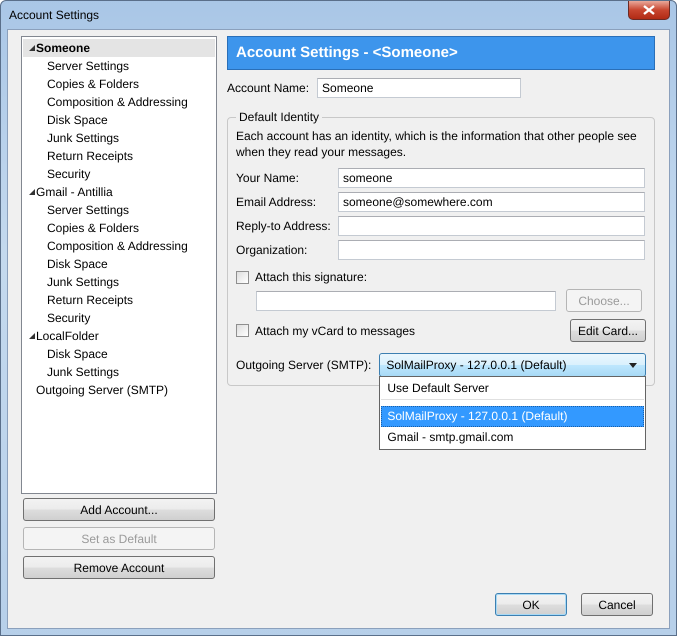 This screenshot has height=636, width=677. I want to click on signature-file-field, so click(406, 300).